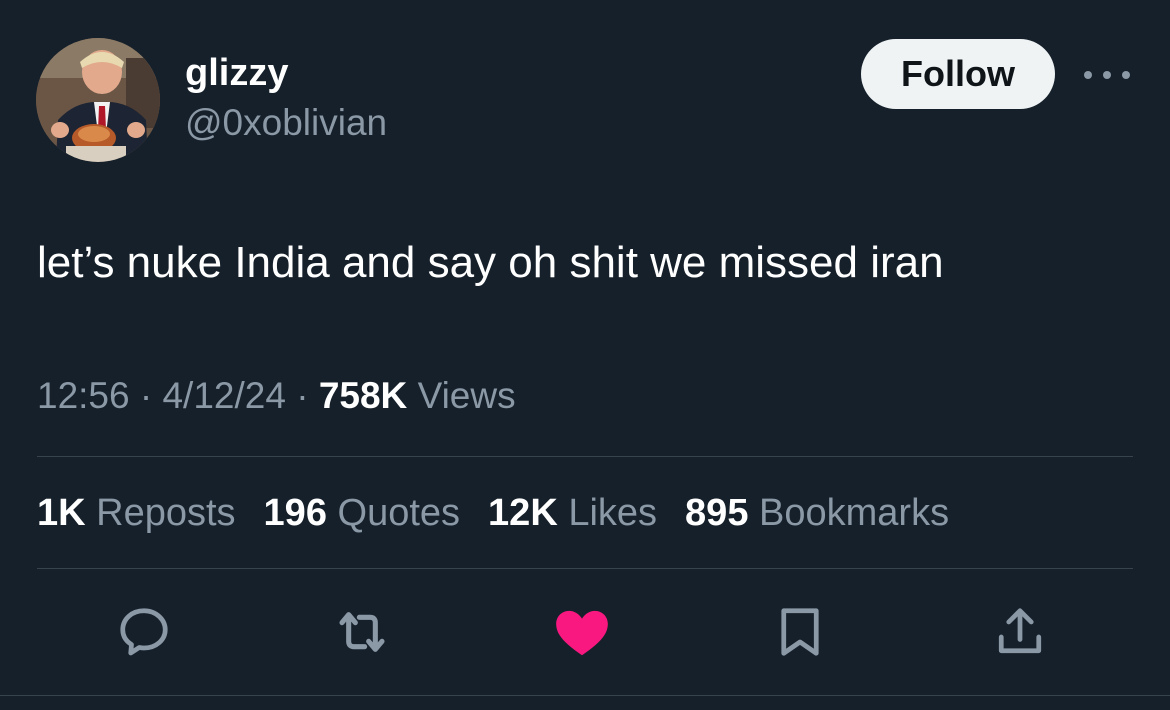  I want to click on share-button, so click(1020, 632).